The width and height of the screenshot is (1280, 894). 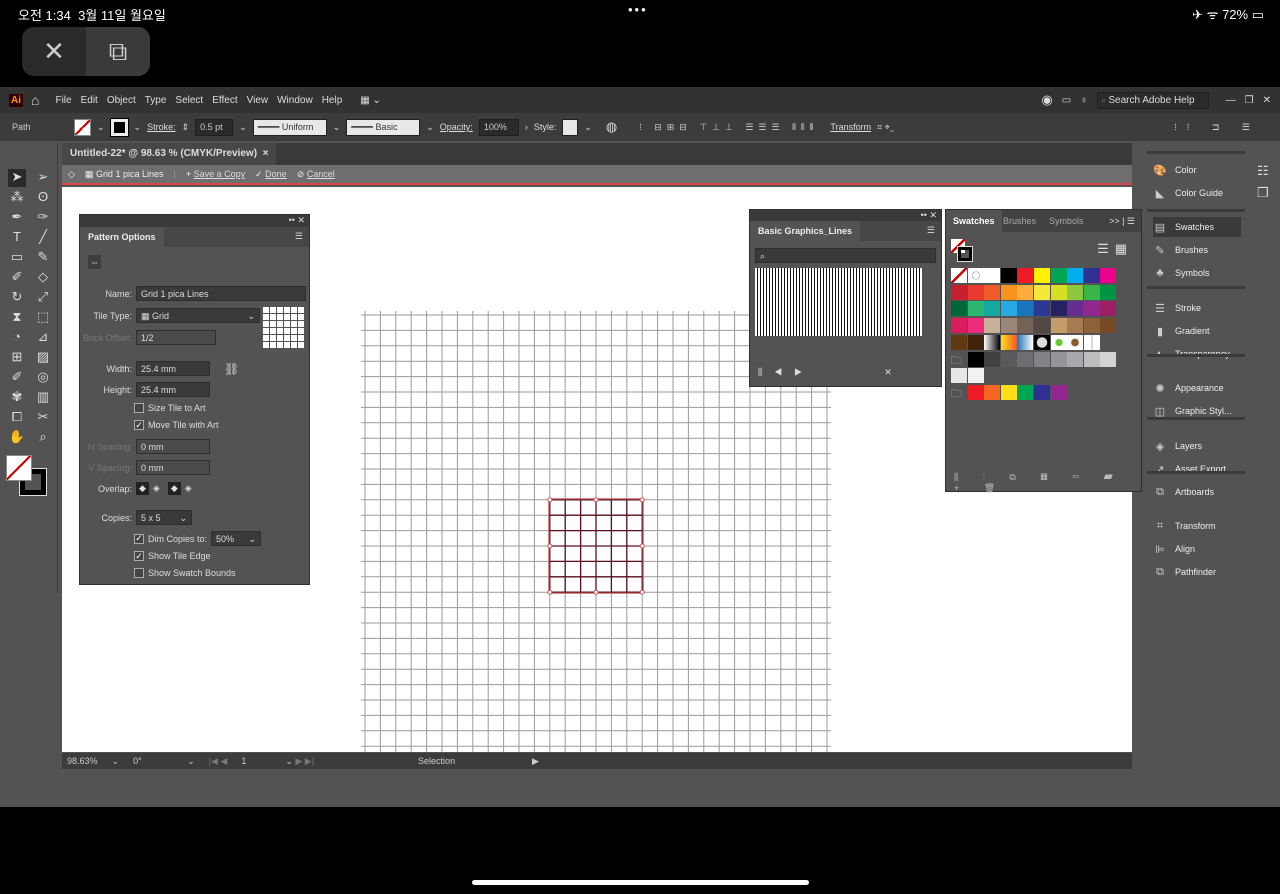 What do you see at coordinates (189, 100) in the screenshot?
I see `menu-select: Select` at bounding box center [189, 100].